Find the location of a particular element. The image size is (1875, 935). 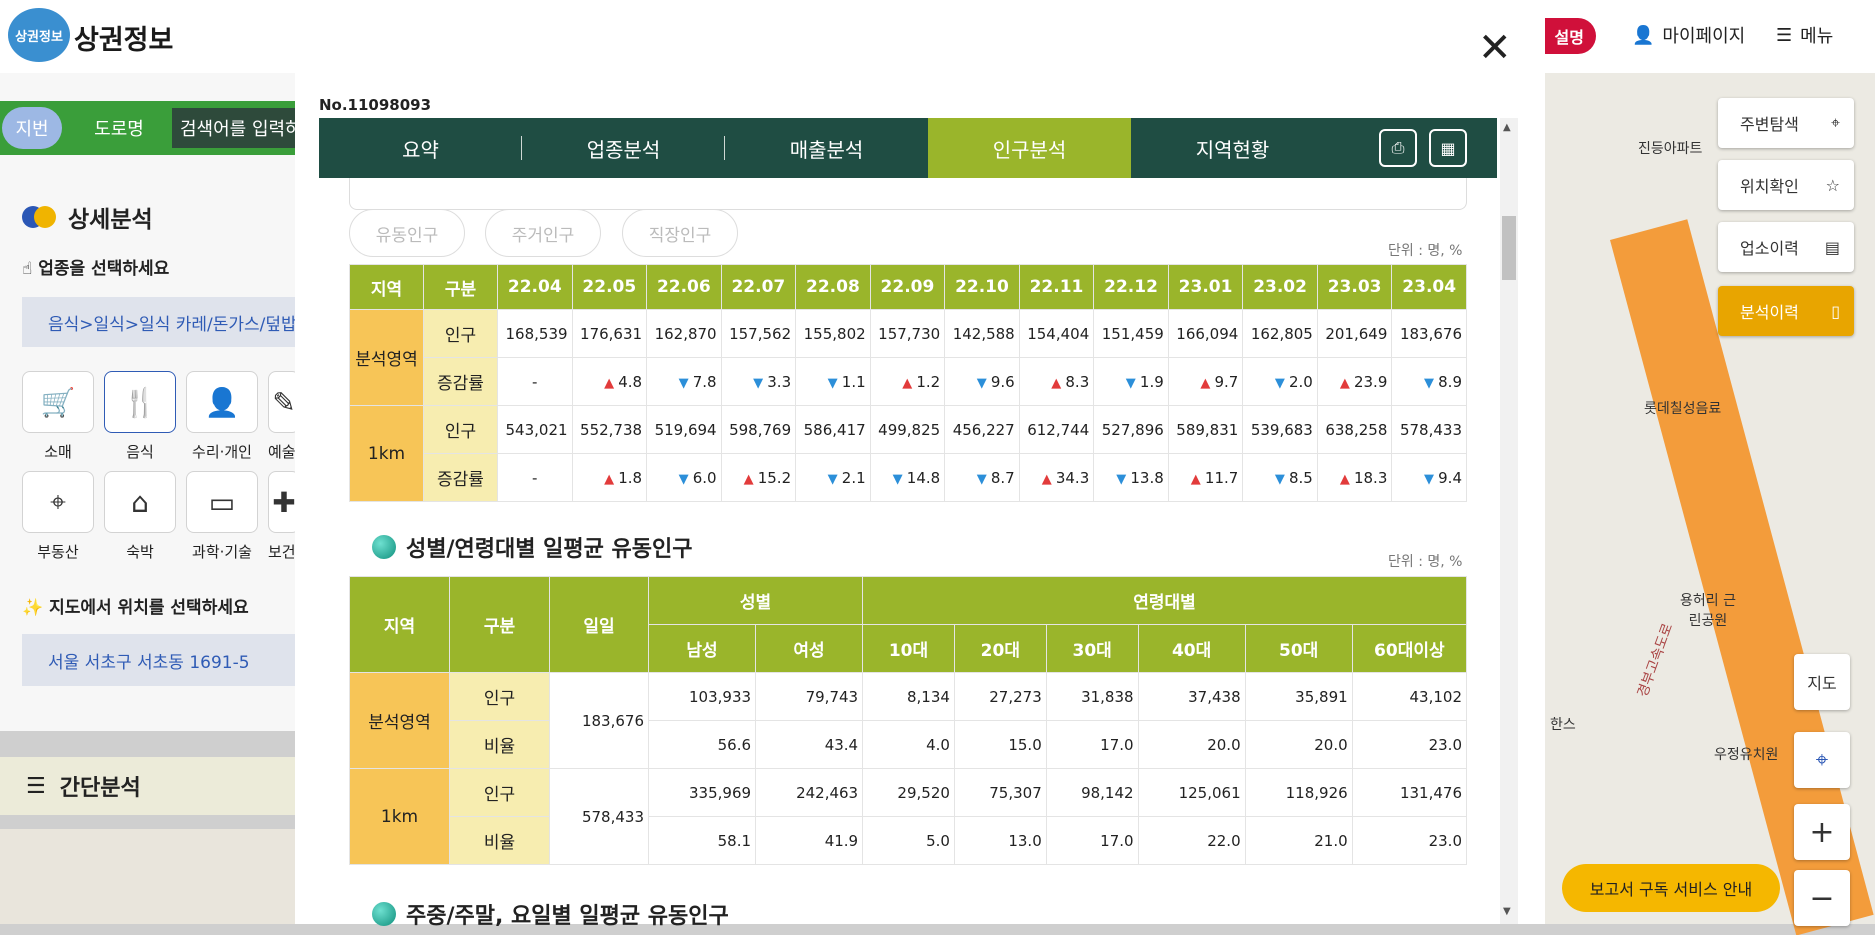

nearby-search-label: 주변탐색 is located at coordinates (1769, 124).